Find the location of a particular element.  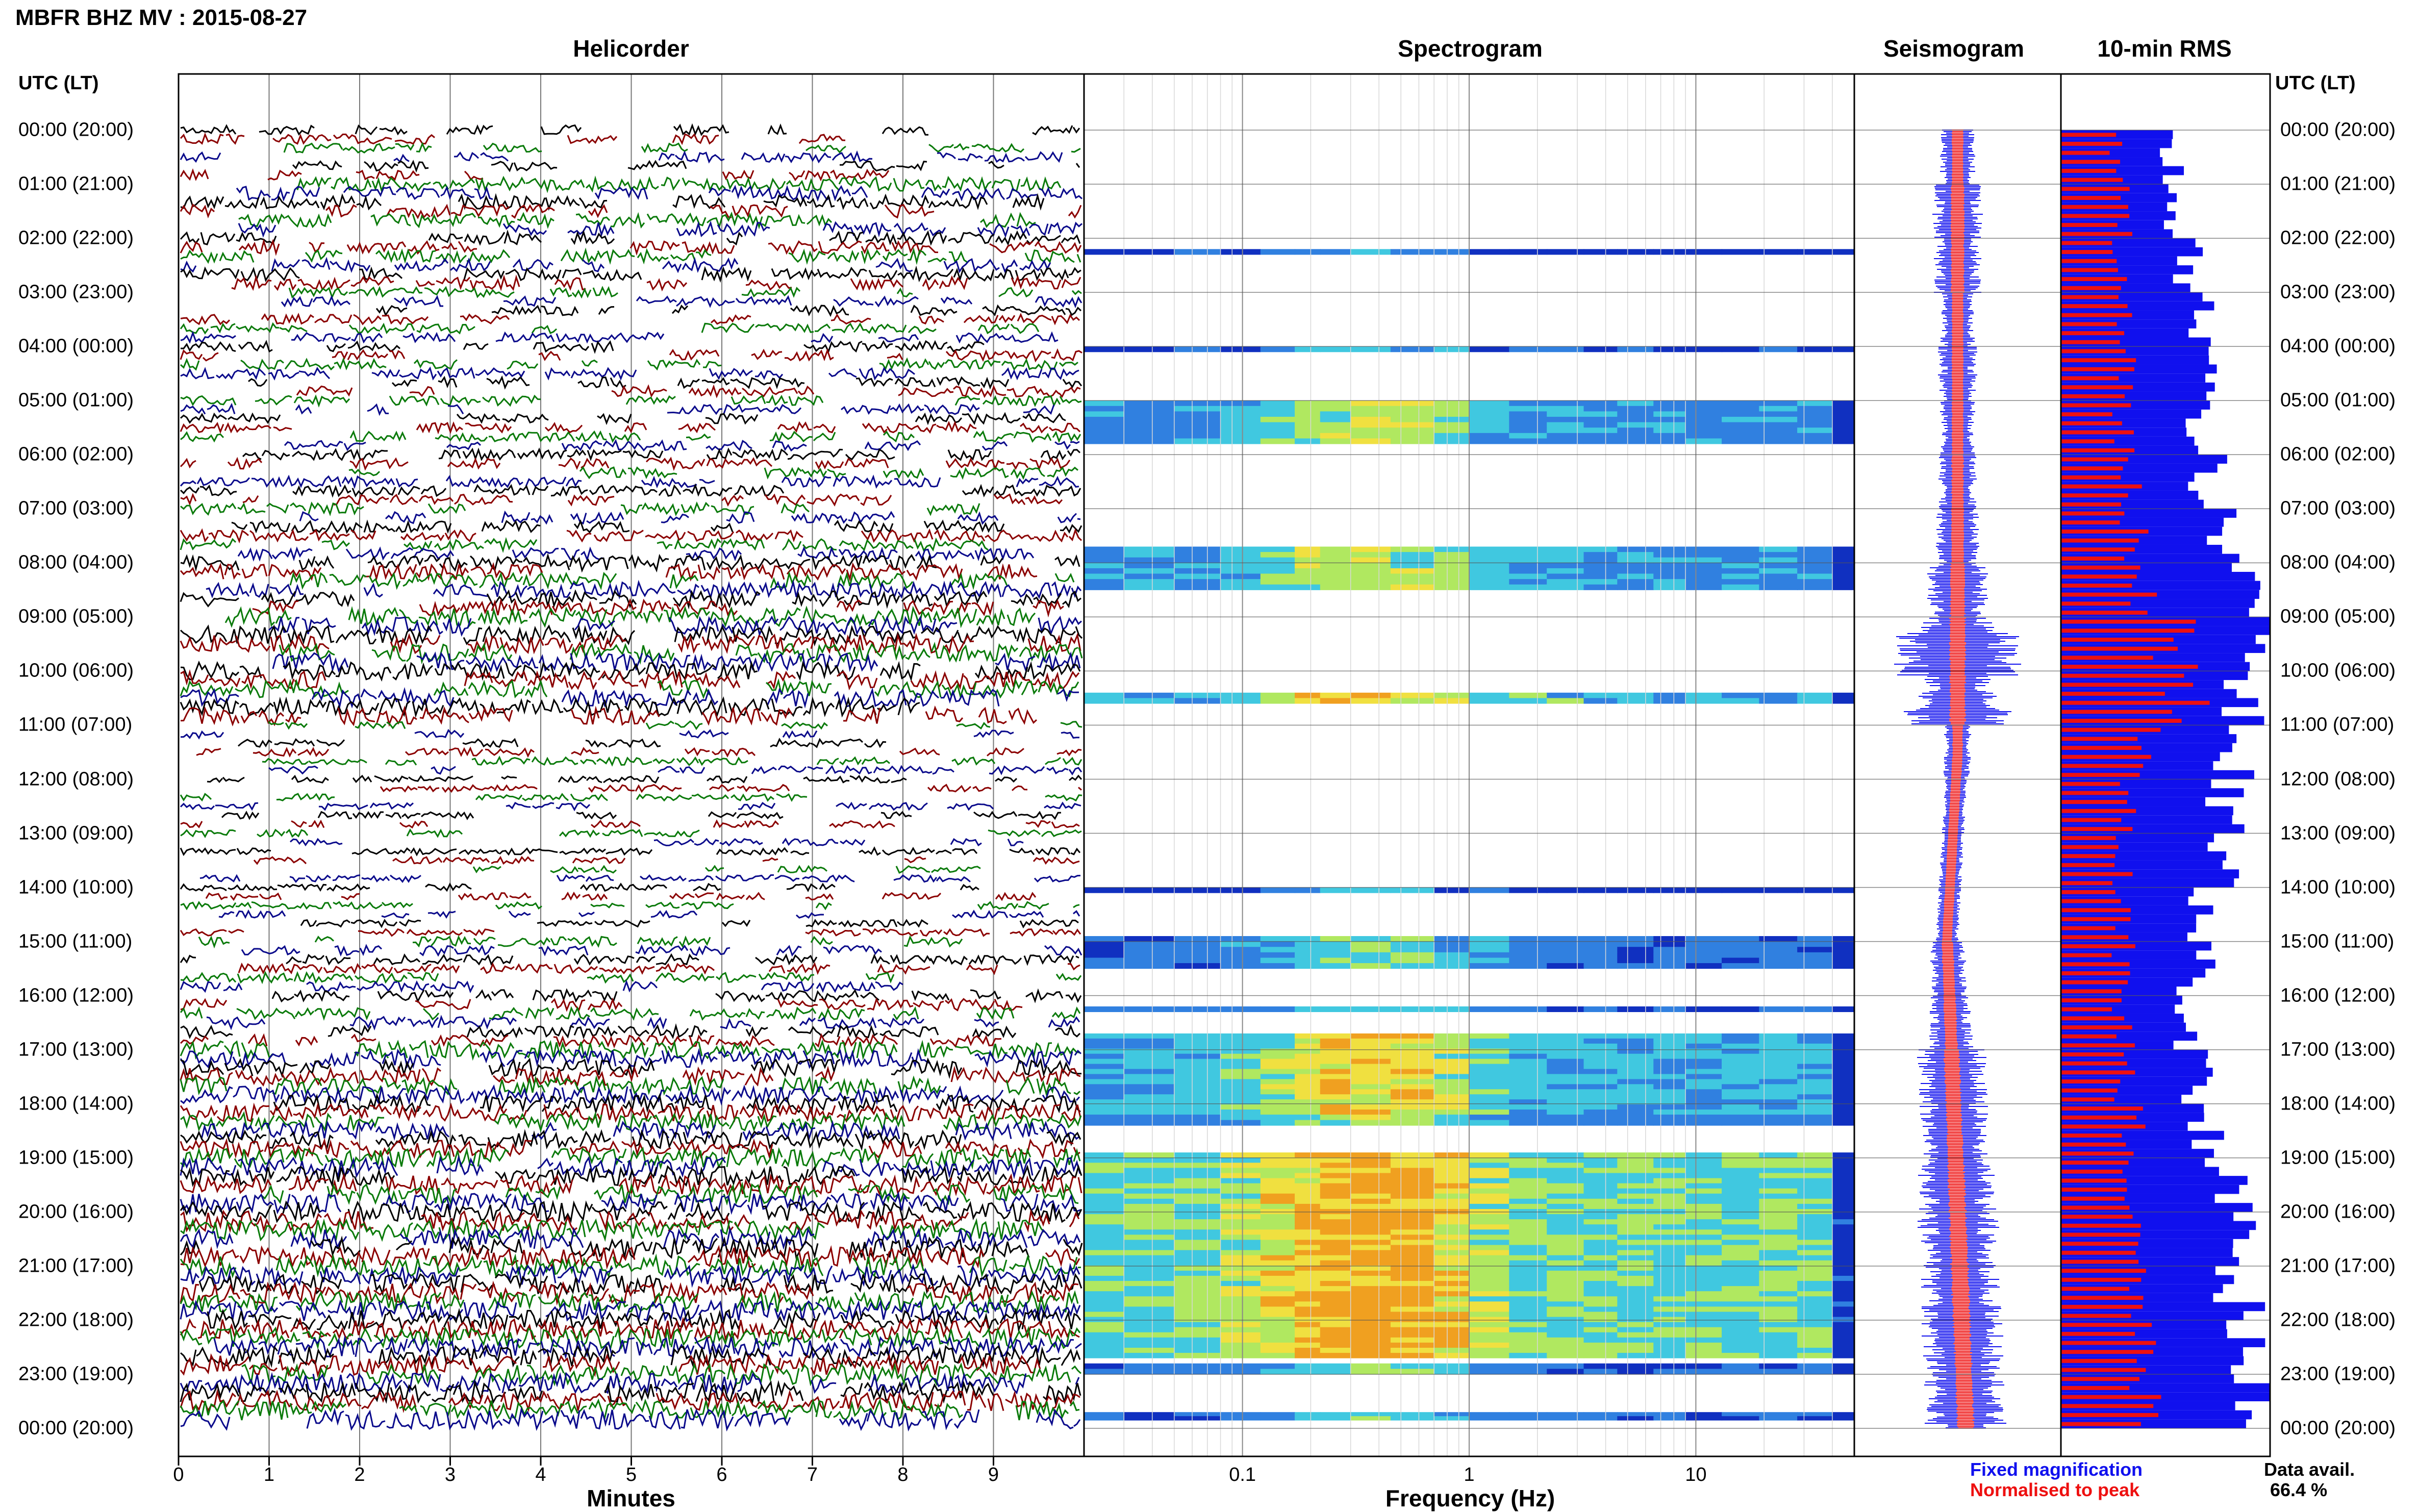

helicorder-tick-label: 1 is located at coordinates (269, 1474).